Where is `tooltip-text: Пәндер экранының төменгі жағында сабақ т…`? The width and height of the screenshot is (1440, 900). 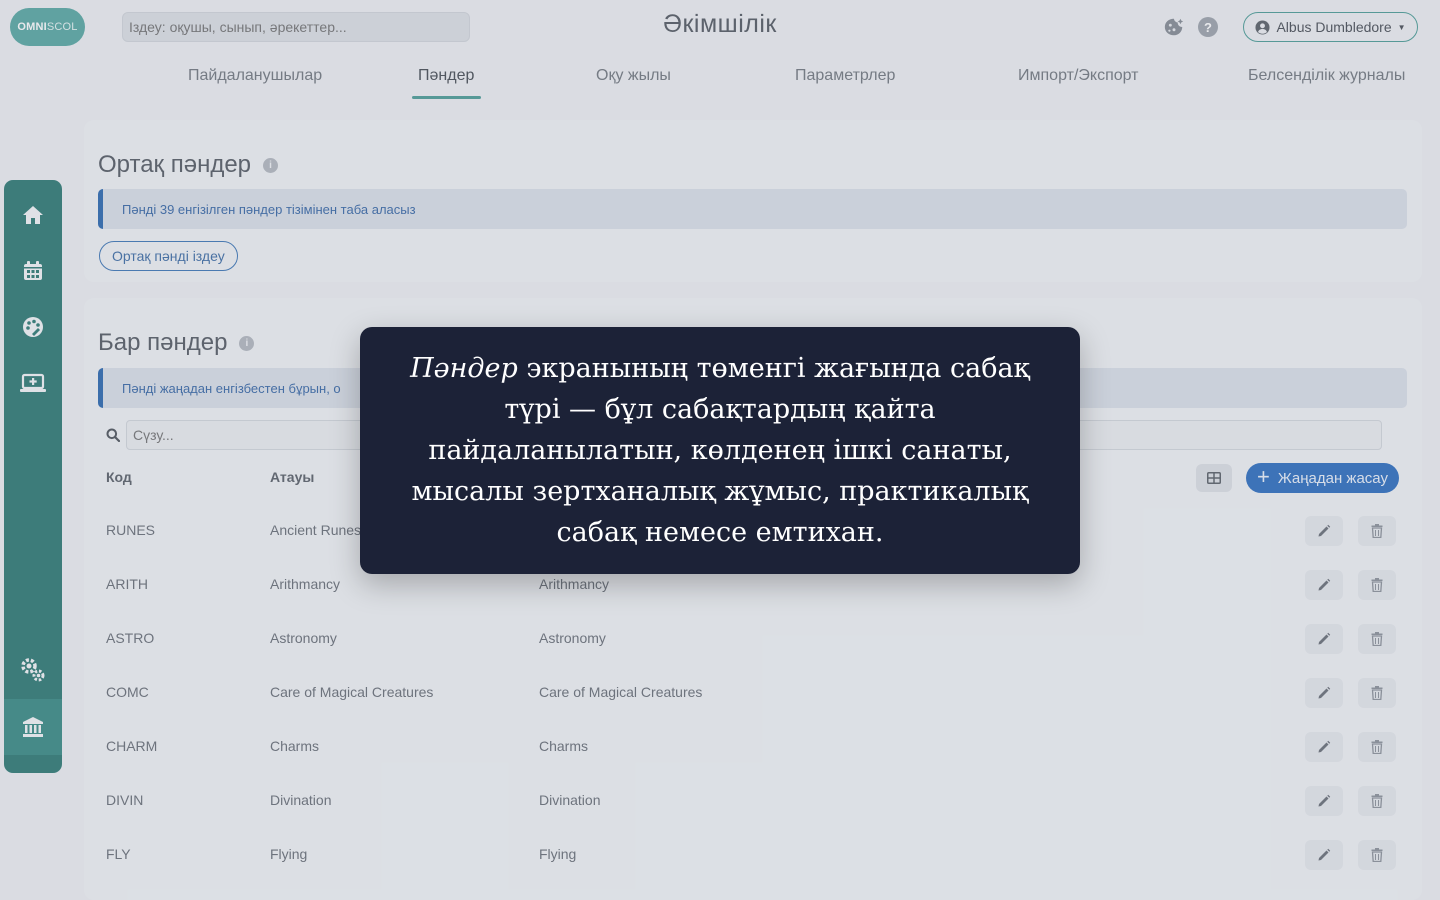
tooltip-text: Пәндер экранының төменгі жағында сабақ т… is located at coordinates (720, 450).